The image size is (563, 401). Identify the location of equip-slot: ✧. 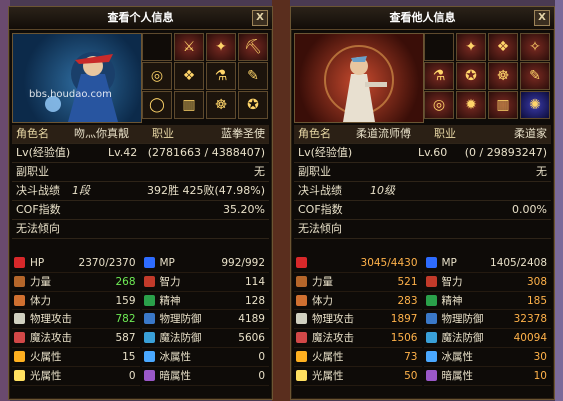
(535, 47).